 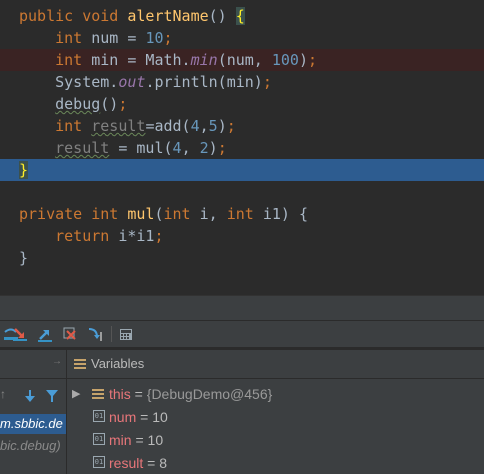 What do you see at coordinates (195, 126) in the screenshot?
I see `code-token: 4` at bounding box center [195, 126].